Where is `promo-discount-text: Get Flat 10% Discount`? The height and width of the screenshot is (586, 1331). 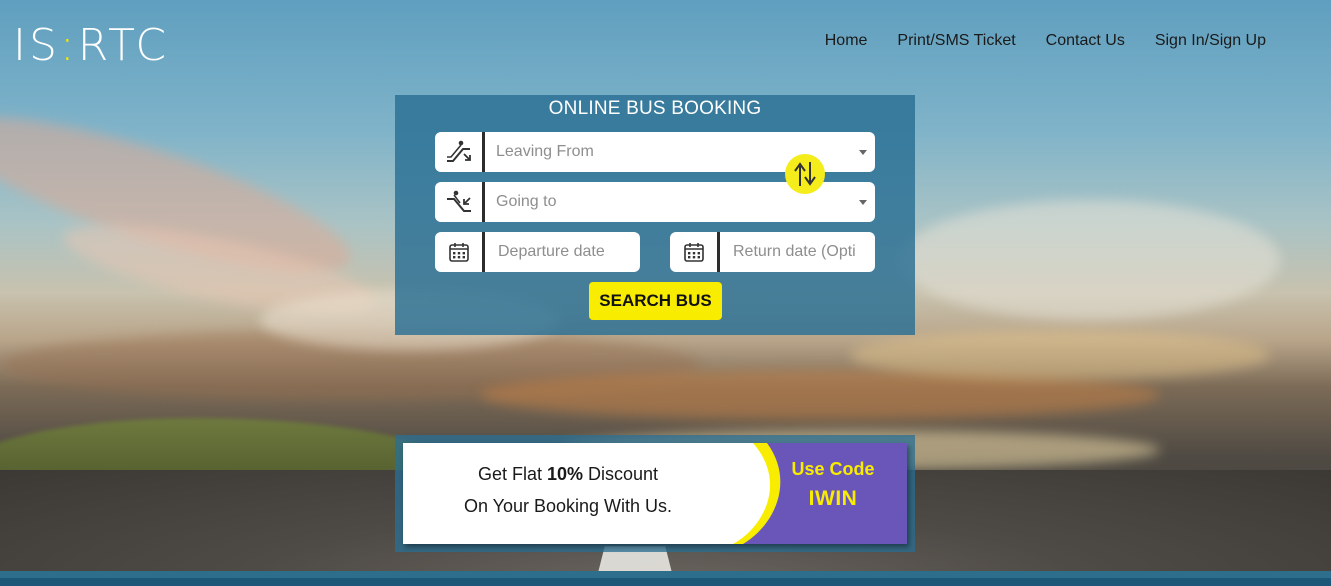 promo-discount-text: Get Flat 10% Discount is located at coordinates (568, 474).